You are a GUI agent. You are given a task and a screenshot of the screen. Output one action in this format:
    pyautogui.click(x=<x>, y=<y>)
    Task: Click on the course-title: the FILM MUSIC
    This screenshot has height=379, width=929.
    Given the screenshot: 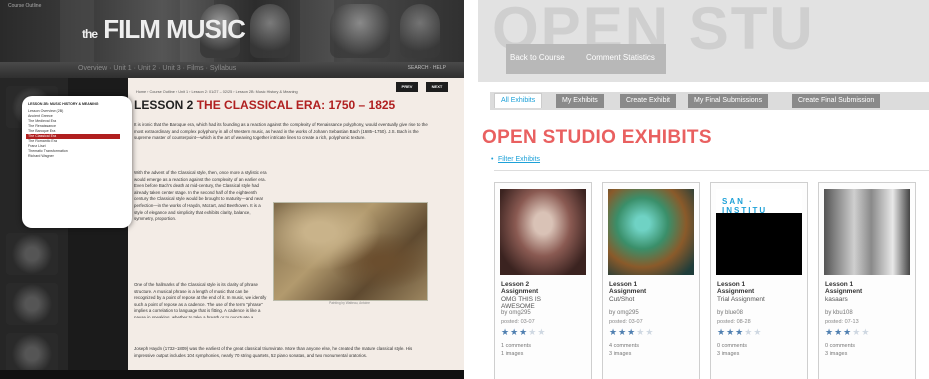 What is the action you would take?
    pyautogui.click(x=164, y=29)
    